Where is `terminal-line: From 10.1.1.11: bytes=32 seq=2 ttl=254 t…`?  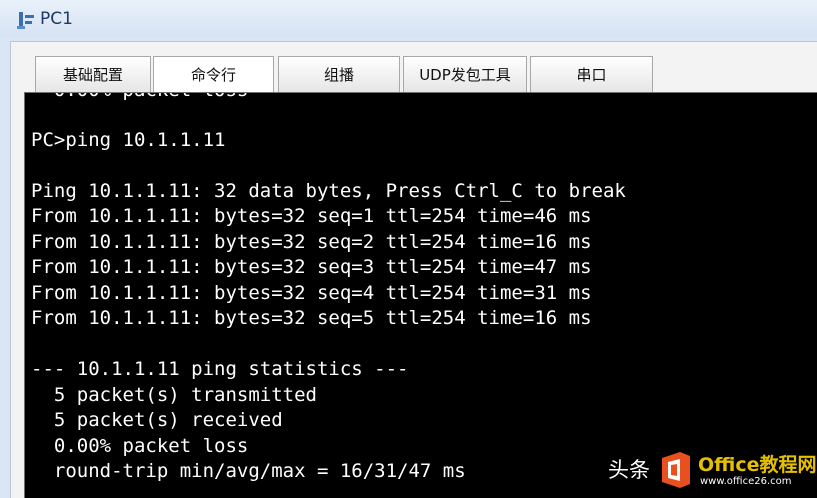 terminal-line: From 10.1.1.11: bytes=32 seq=2 ttl=254 t… is located at coordinates (311, 242).